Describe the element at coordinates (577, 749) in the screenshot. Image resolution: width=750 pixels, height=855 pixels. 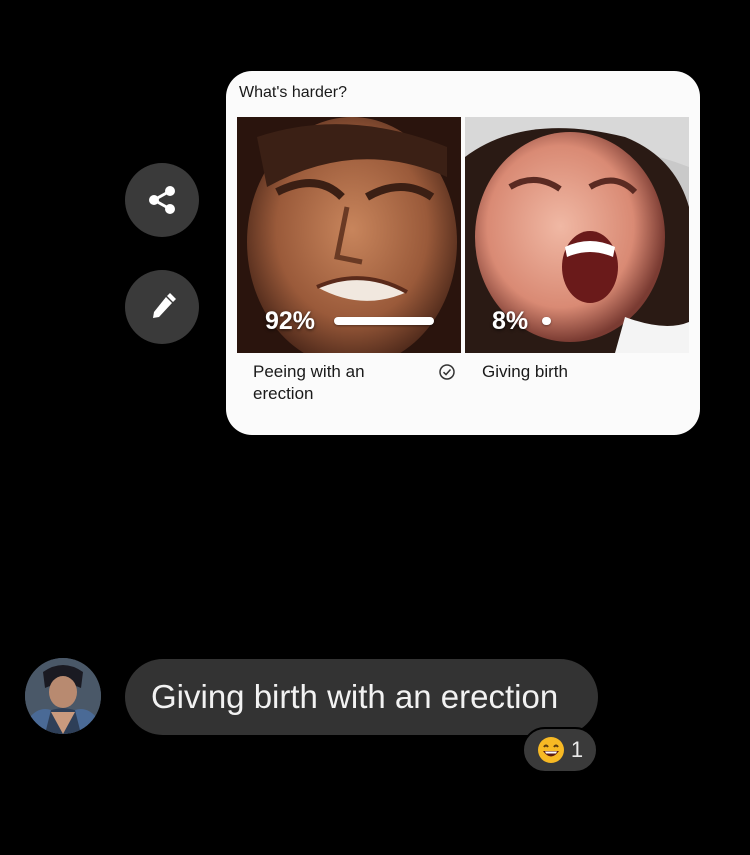
I see `reaction-count: 1` at that location.